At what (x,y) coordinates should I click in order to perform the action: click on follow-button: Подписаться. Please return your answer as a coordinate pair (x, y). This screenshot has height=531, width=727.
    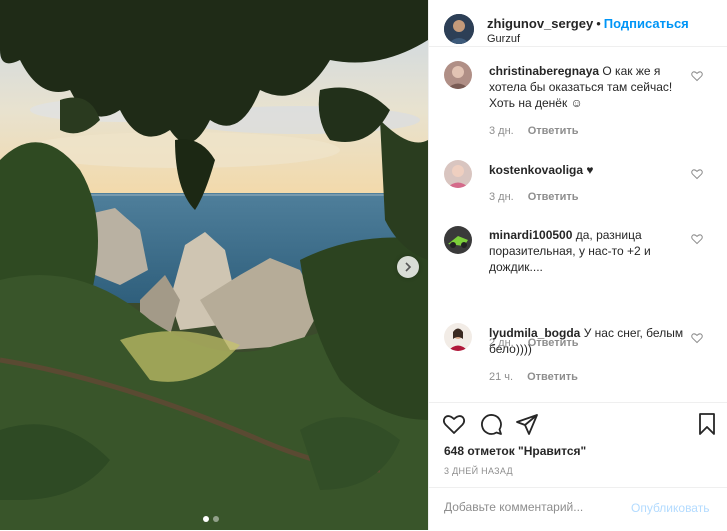
    Looking at the image, I should click on (646, 23).